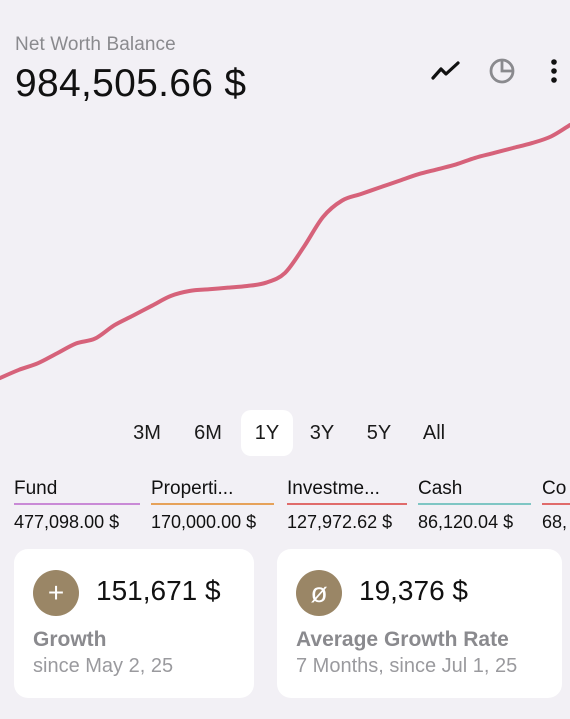 This screenshot has width=570, height=719. I want to click on category-value: 127,972.62 $, so click(340, 522).